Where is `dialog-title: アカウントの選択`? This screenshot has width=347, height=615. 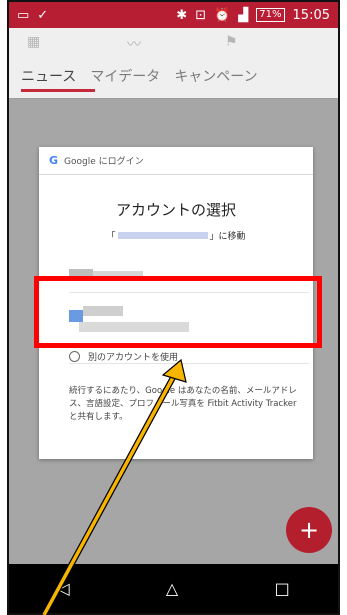 dialog-title: アカウントの選択 is located at coordinates (175, 210).